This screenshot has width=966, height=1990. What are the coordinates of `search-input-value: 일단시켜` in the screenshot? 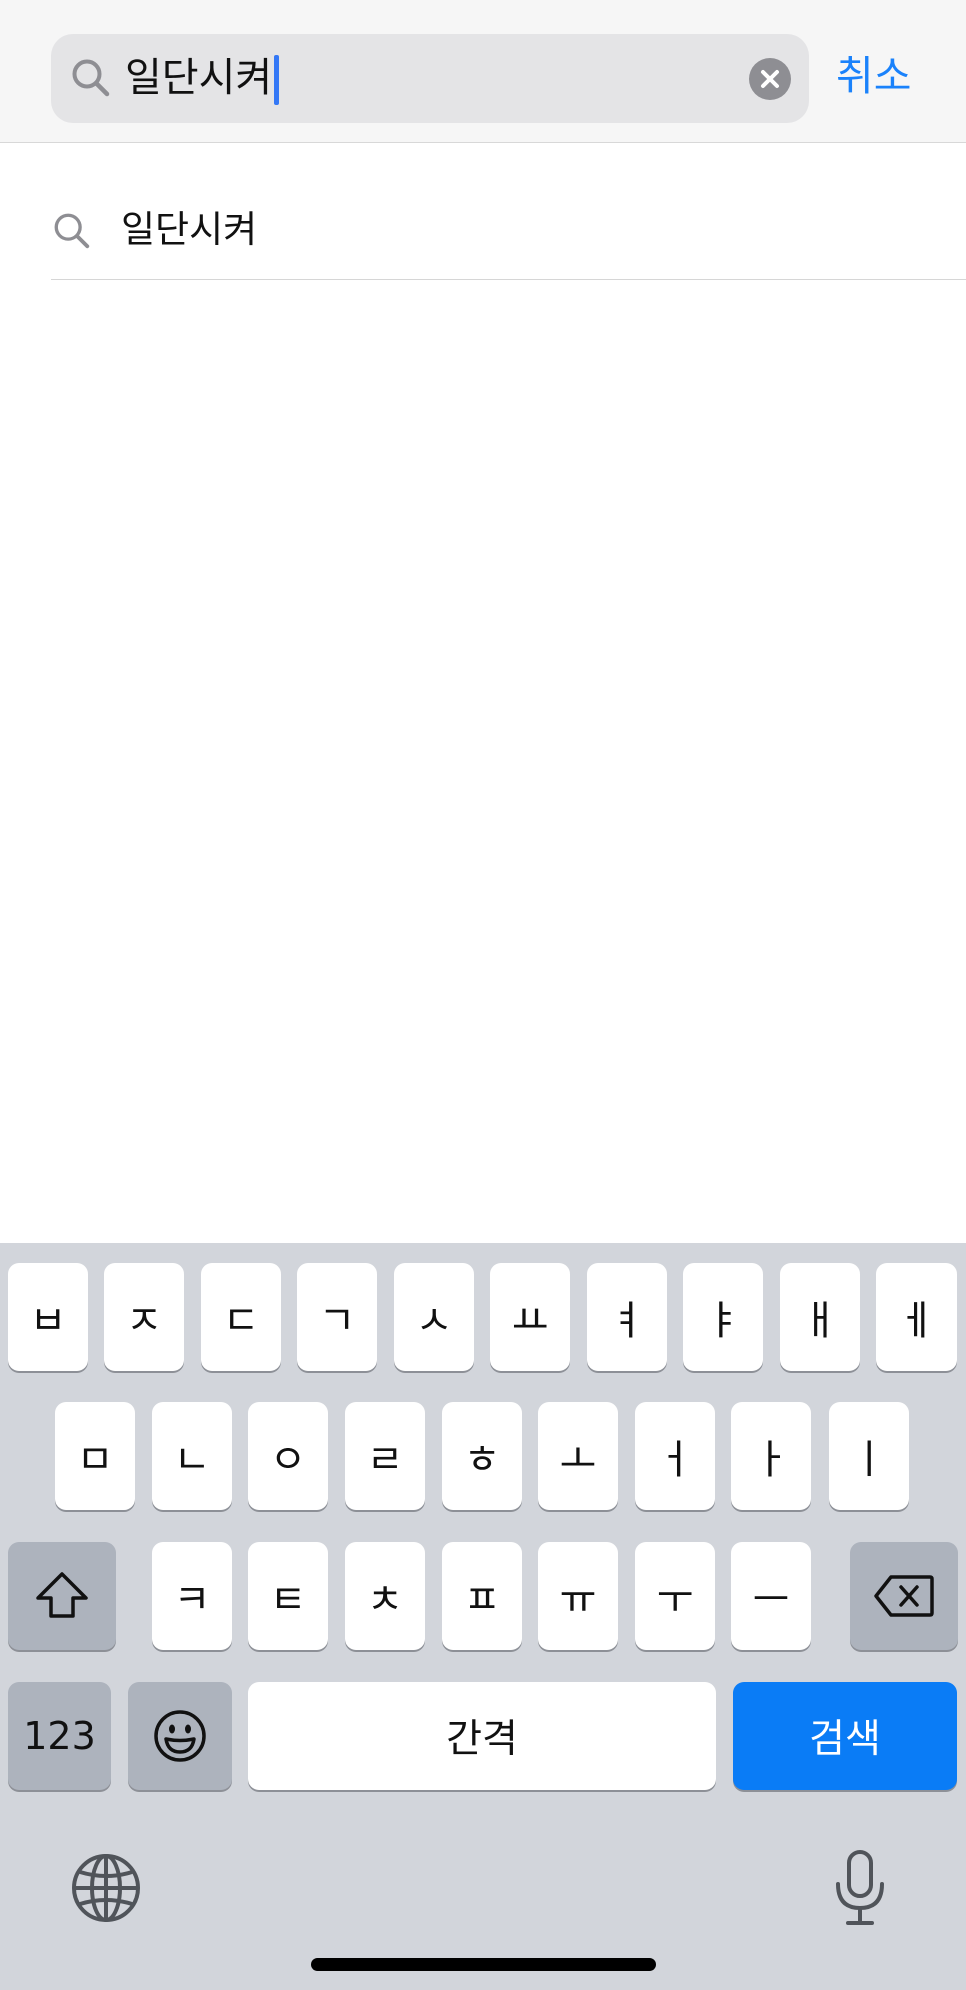 It's located at (202, 78).